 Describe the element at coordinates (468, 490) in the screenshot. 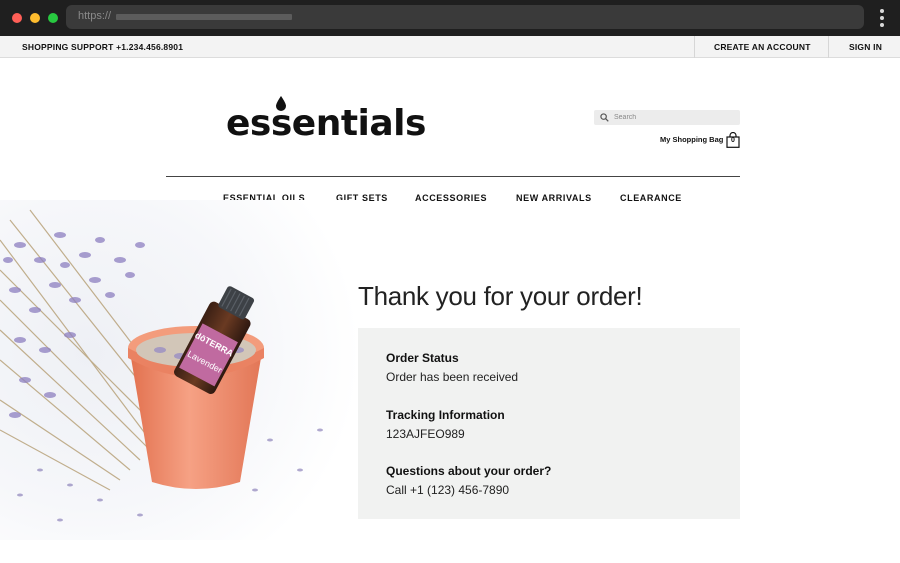

I see `contact-phone: Call +1 (123) 456-7890` at that location.